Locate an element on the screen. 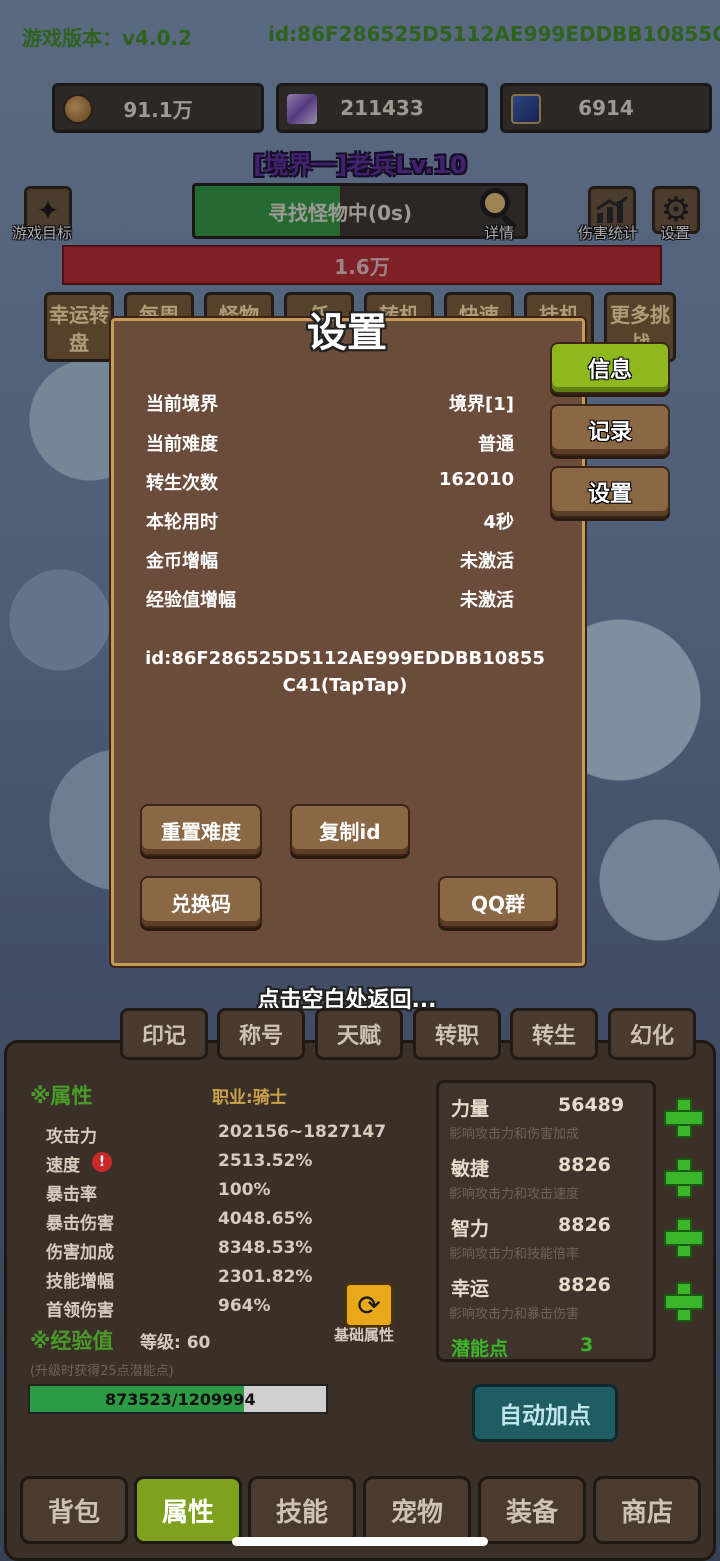 The width and height of the screenshot is (720, 1561). info-label-gold-boost: 金币增幅 is located at coordinates (182, 561).